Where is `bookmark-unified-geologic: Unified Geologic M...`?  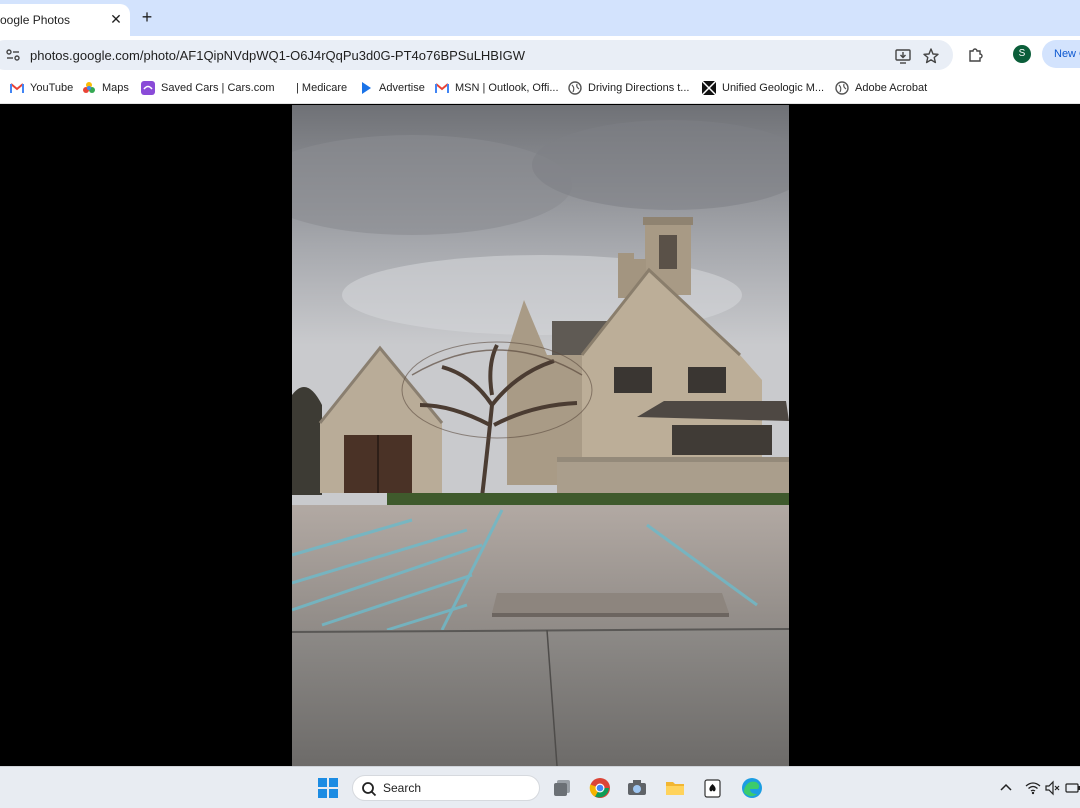 bookmark-unified-geologic: Unified Geologic M... is located at coordinates (763, 88).